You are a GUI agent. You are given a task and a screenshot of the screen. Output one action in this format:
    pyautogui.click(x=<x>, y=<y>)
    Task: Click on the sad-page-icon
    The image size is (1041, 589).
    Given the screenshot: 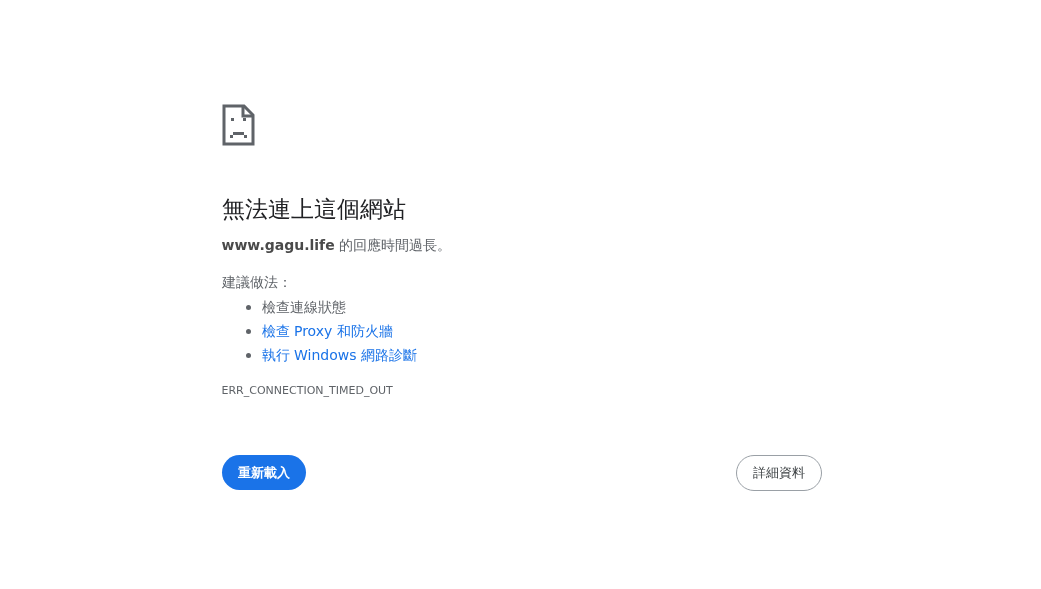 What is the action you would take?
    pyautogui.click(x=238, y=125)
    